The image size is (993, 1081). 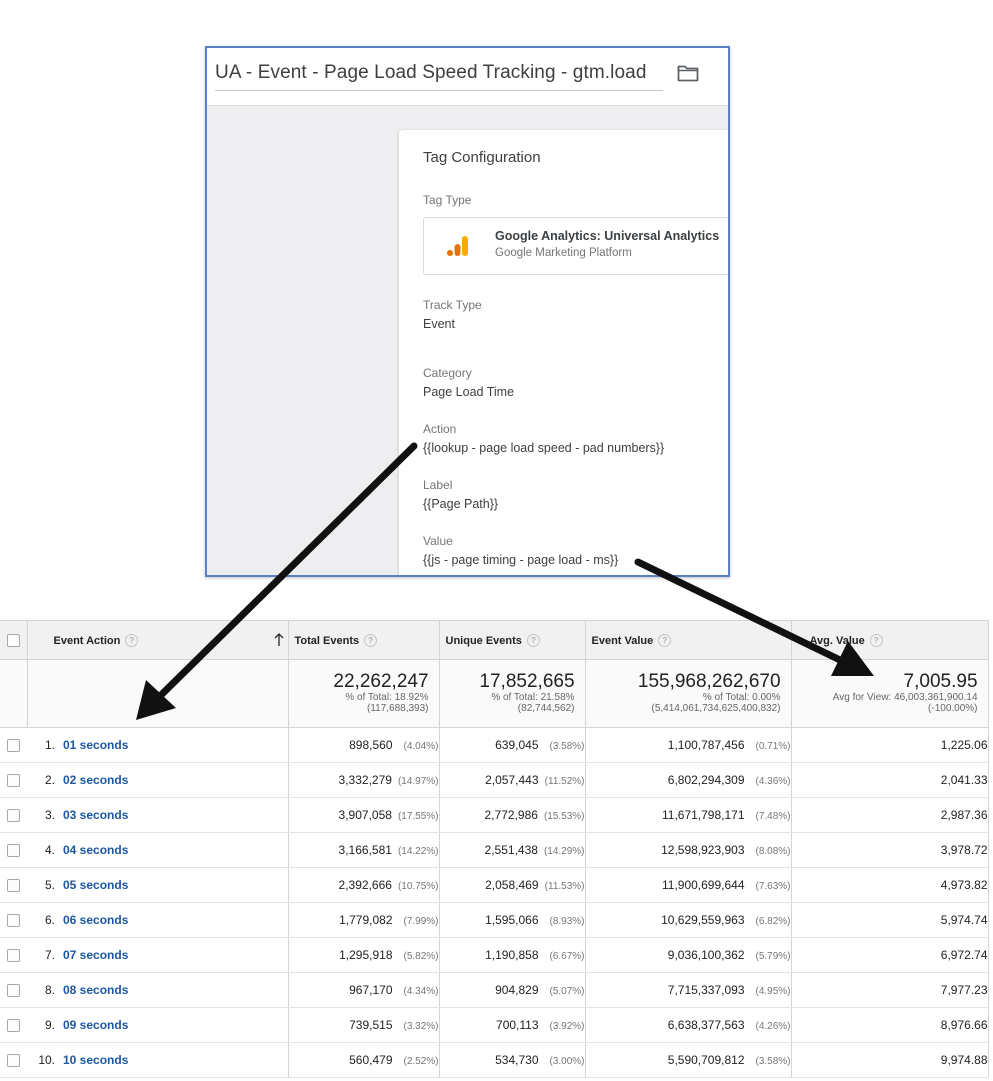 What do you see at coordinates (461, 504) in the screenshot?
I see `label-value: {{Page Path}}` at bounding box center [461, 504].